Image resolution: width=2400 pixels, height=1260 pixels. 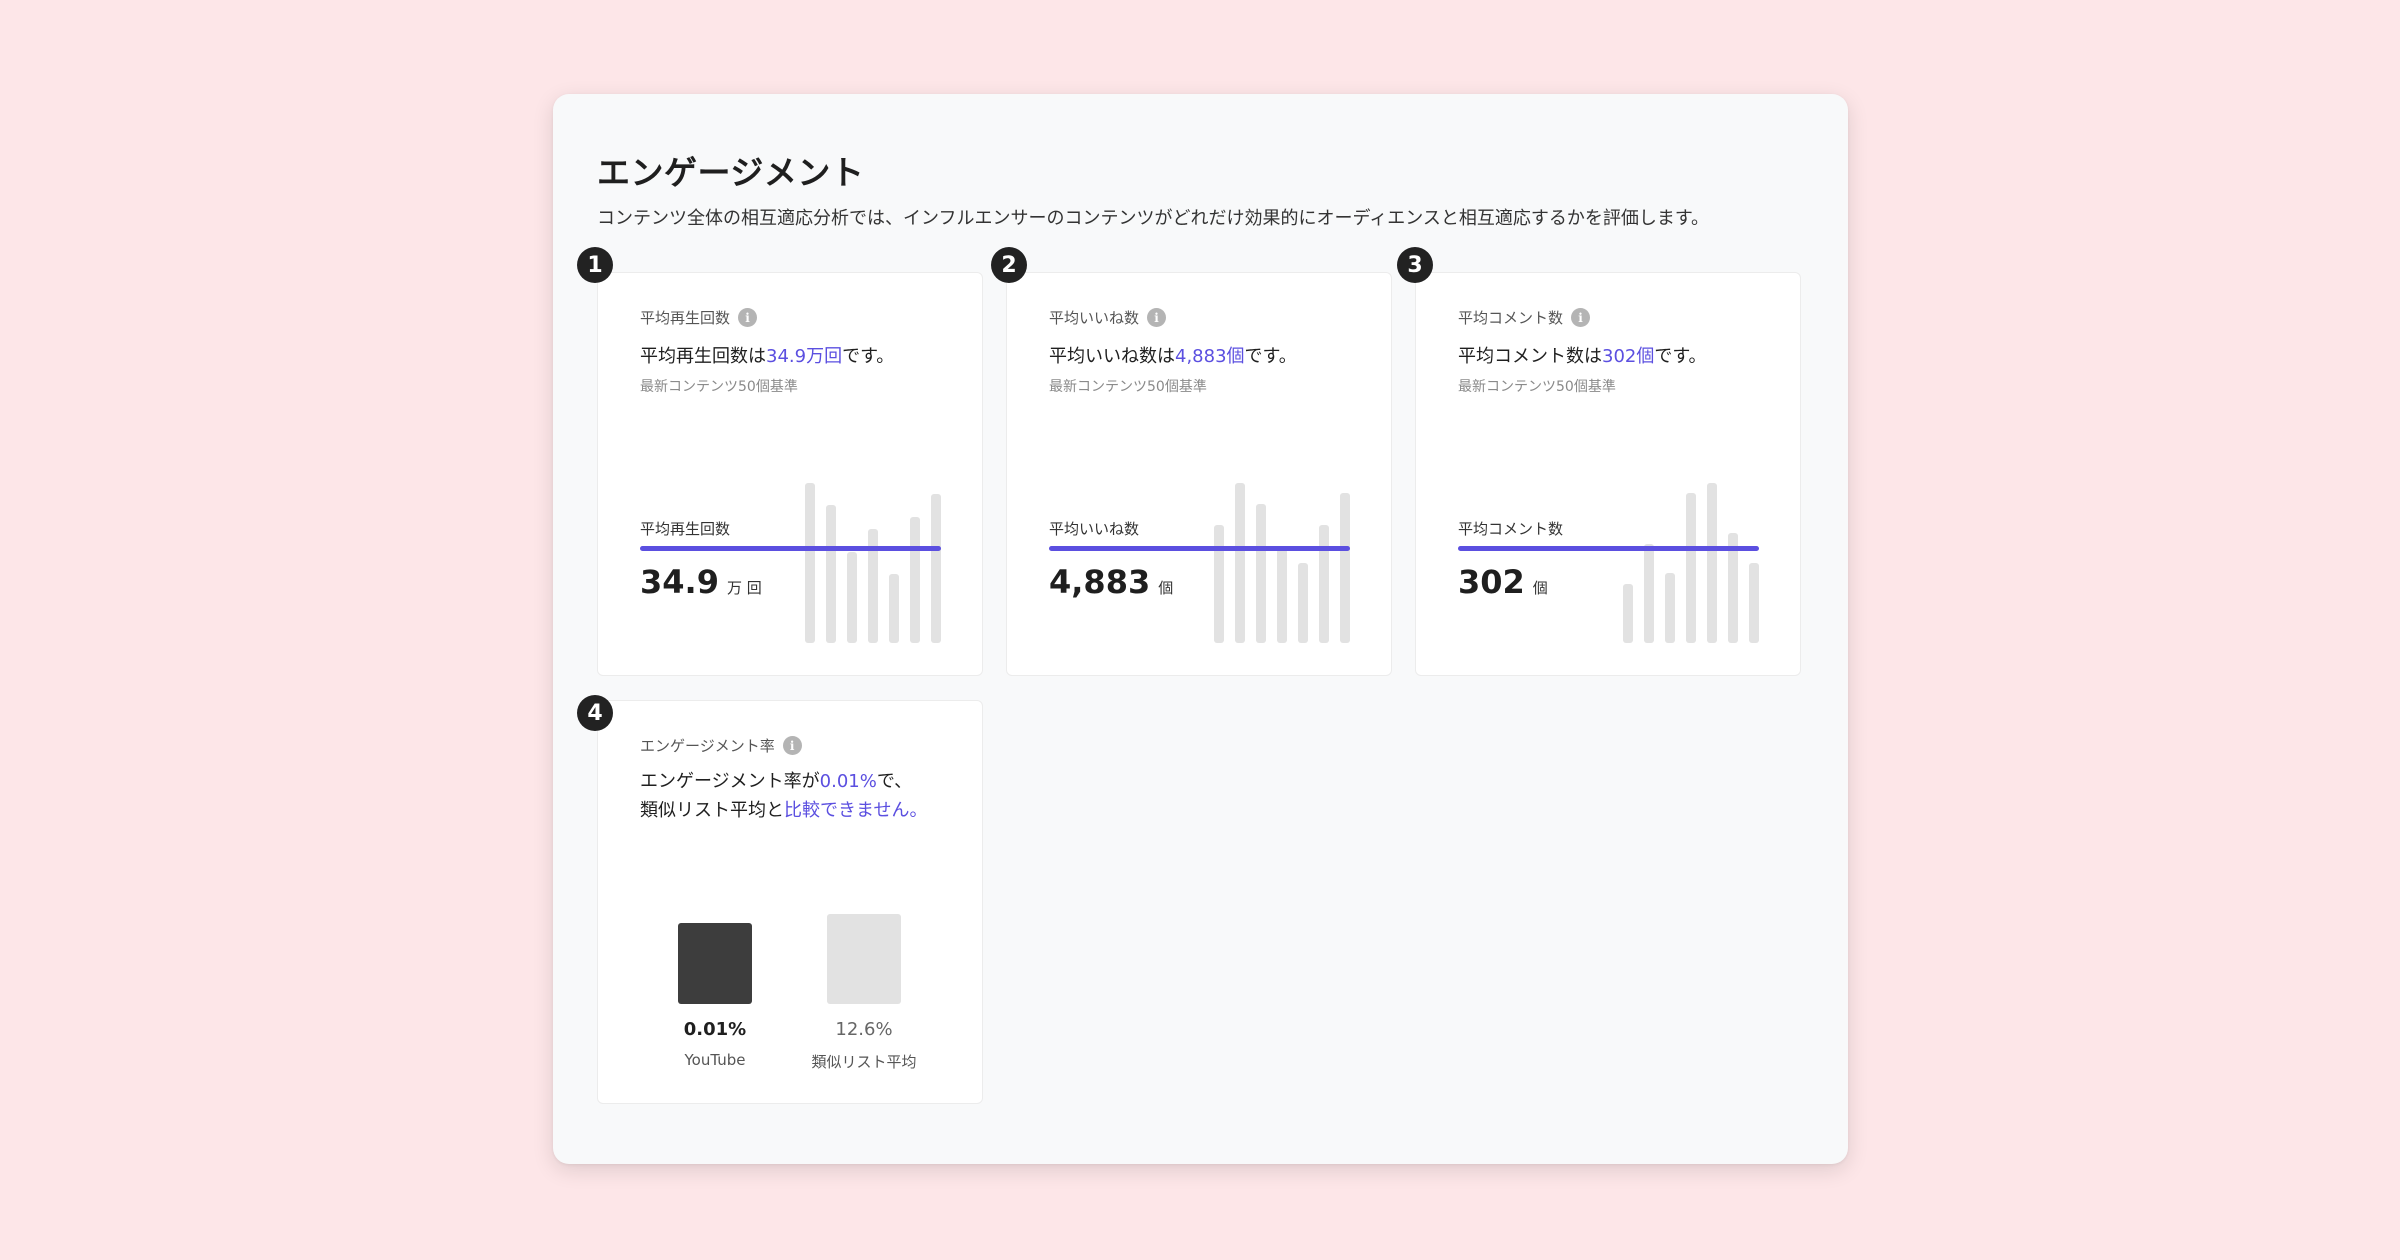 I want to click on comparison-value: 12.6%, so click(x=864, y=1029).